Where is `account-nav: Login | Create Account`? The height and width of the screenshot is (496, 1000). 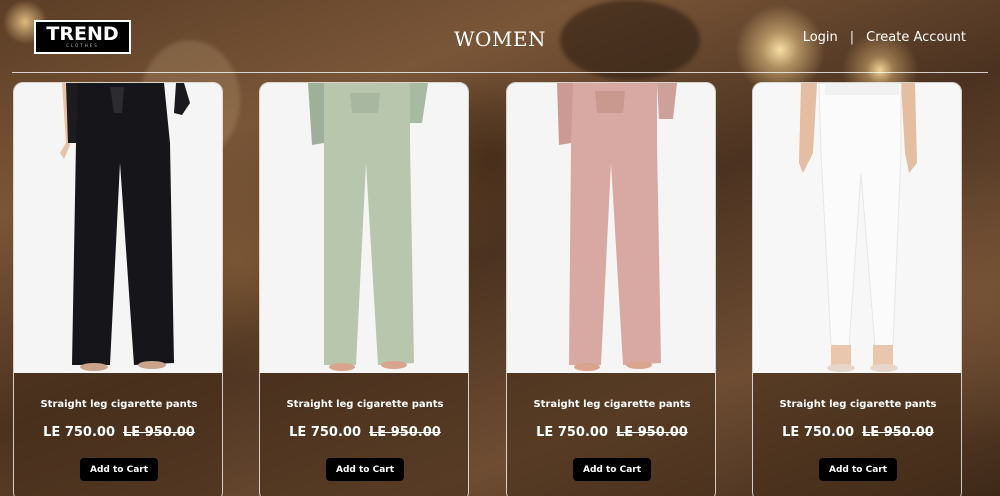
account-nav: Login | Create Account is located at coordinates (884, 37).